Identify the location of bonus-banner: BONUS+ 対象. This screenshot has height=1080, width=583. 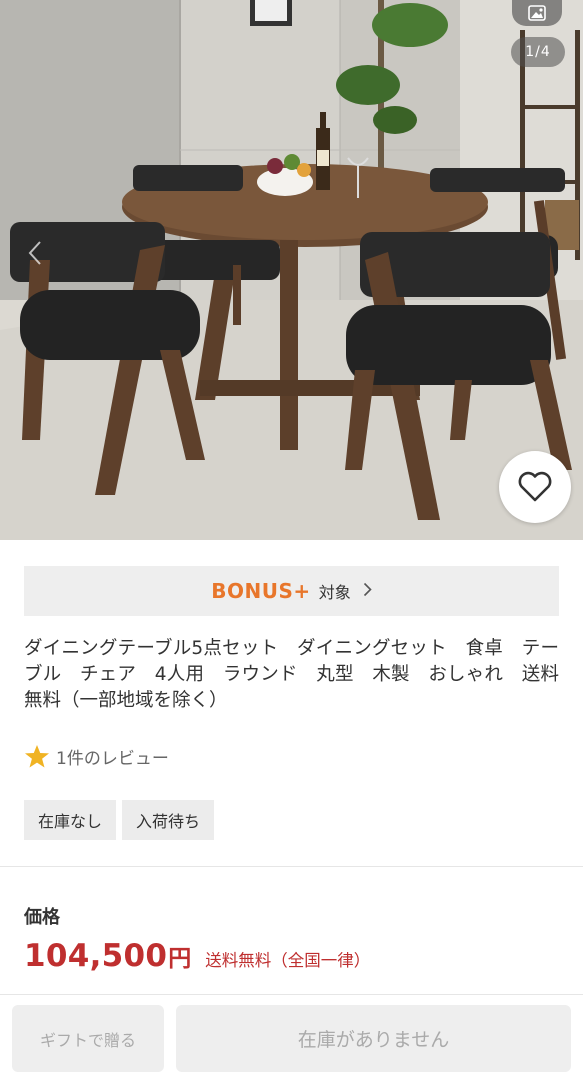
(291, 591).